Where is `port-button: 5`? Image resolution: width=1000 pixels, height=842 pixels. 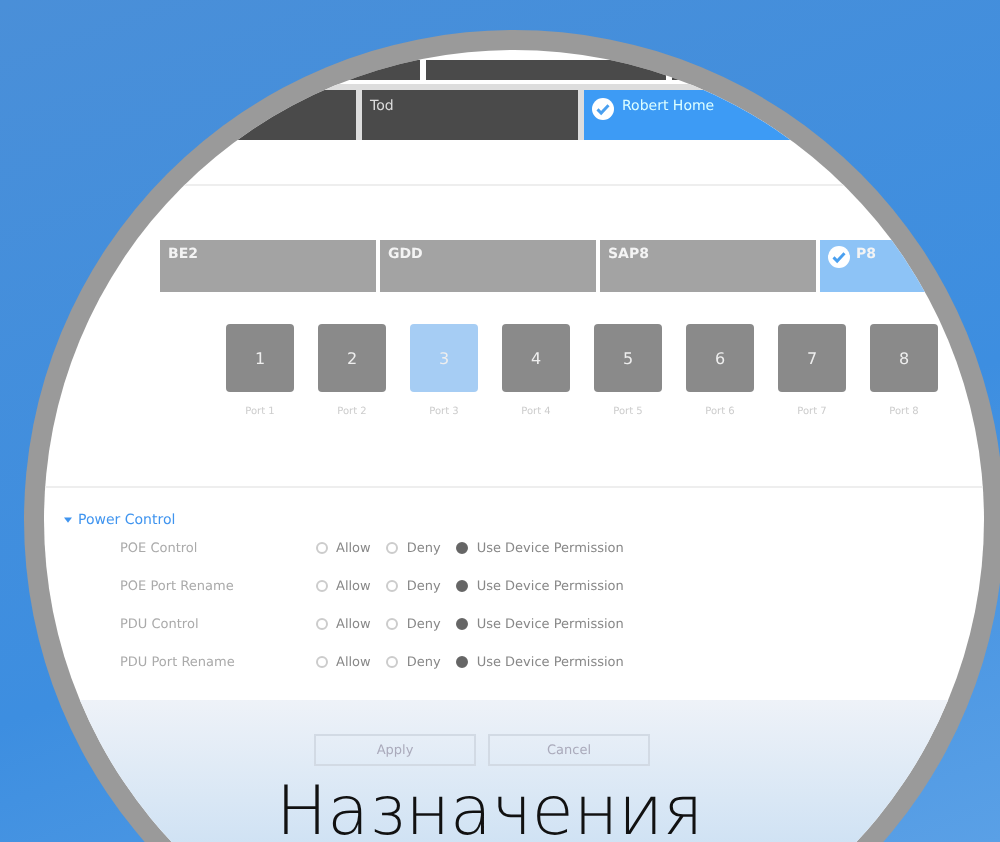 port-button: 5 is located at coordinates (628, 358).